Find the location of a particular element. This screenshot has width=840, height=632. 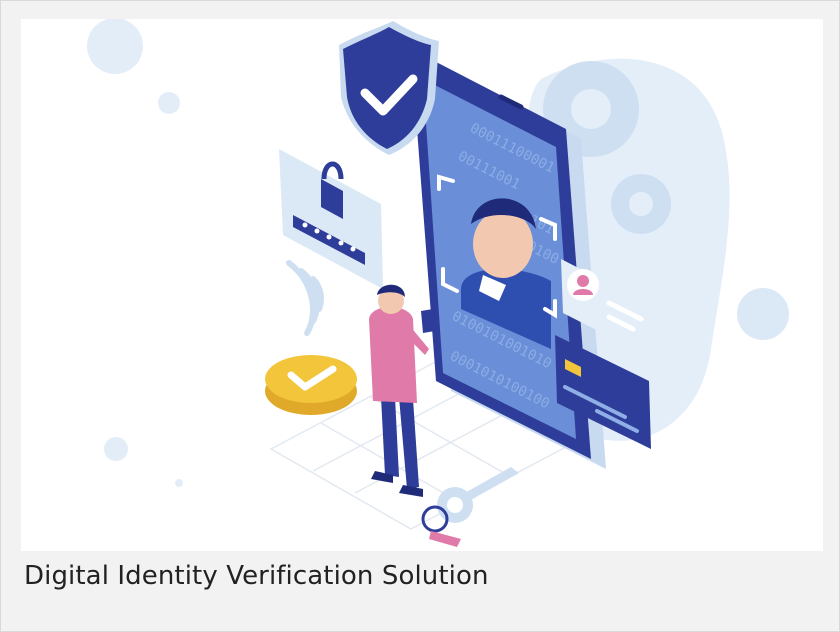

key-icon is located at coordinates (470, 507).